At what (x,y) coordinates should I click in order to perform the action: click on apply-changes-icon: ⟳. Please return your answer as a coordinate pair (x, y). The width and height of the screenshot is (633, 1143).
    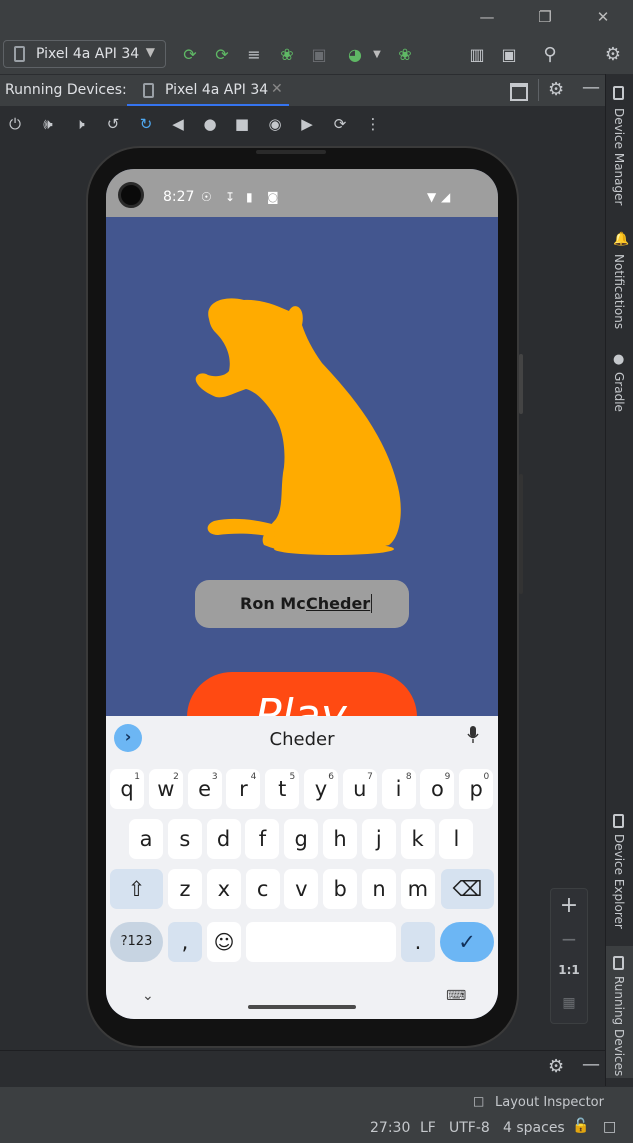
    Looking at the image, I should click on (222, 55).